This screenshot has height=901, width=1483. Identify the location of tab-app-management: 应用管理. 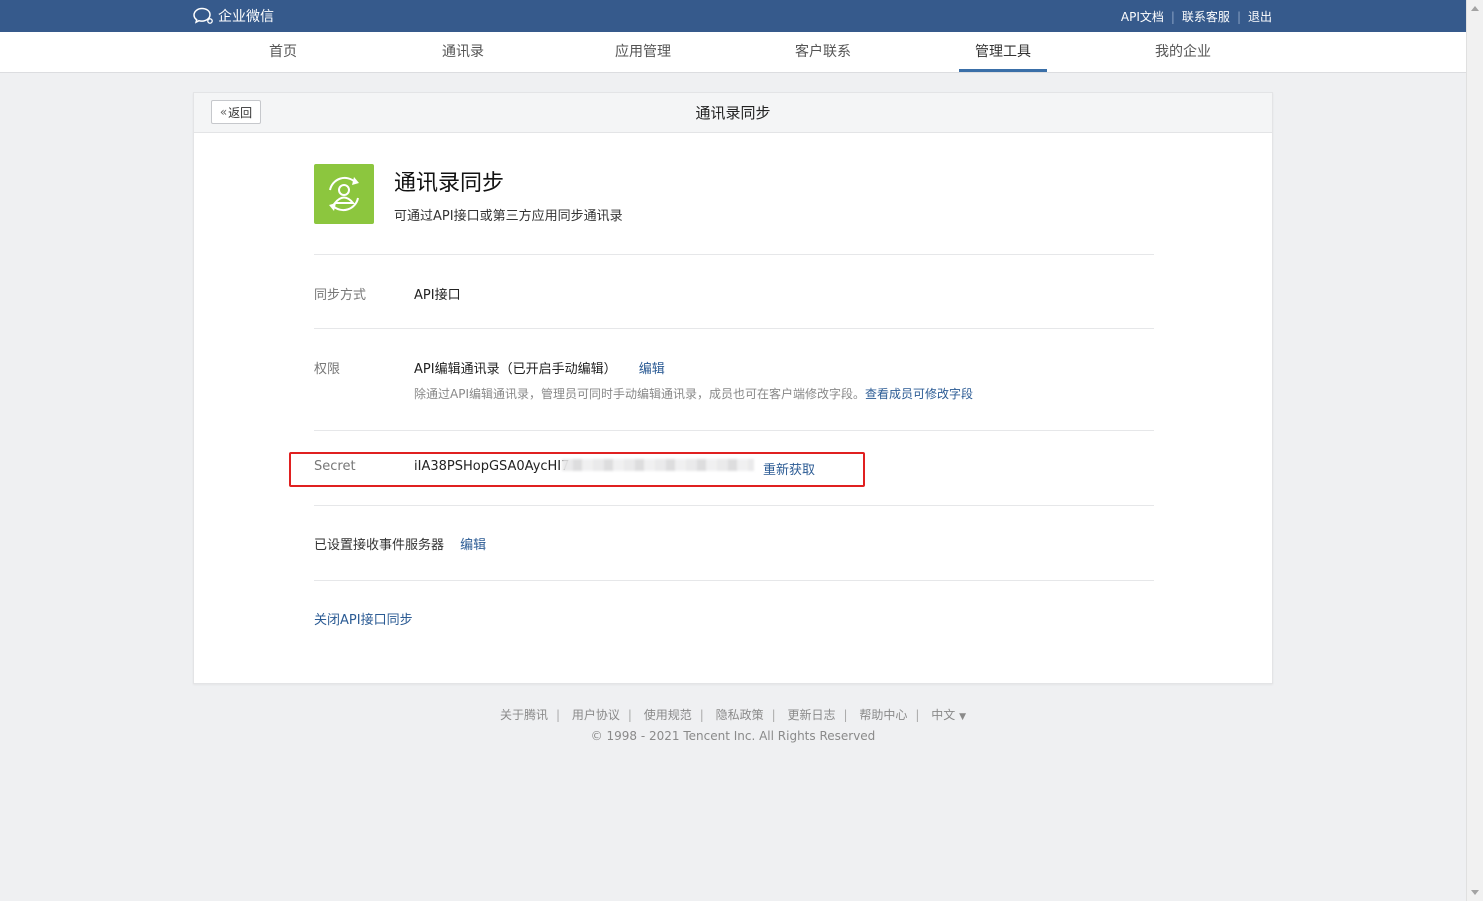
(643, 52).